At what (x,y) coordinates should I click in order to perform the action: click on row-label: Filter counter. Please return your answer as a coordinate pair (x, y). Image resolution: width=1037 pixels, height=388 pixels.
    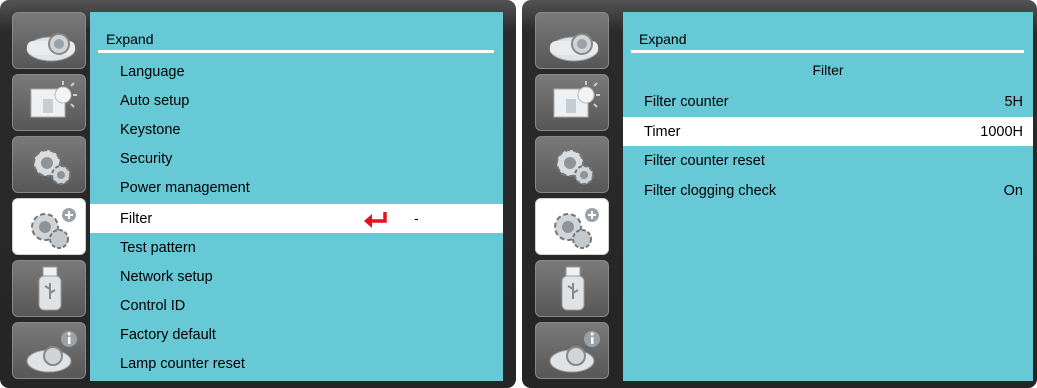
    Looking at the image, I should click on (686, 102).